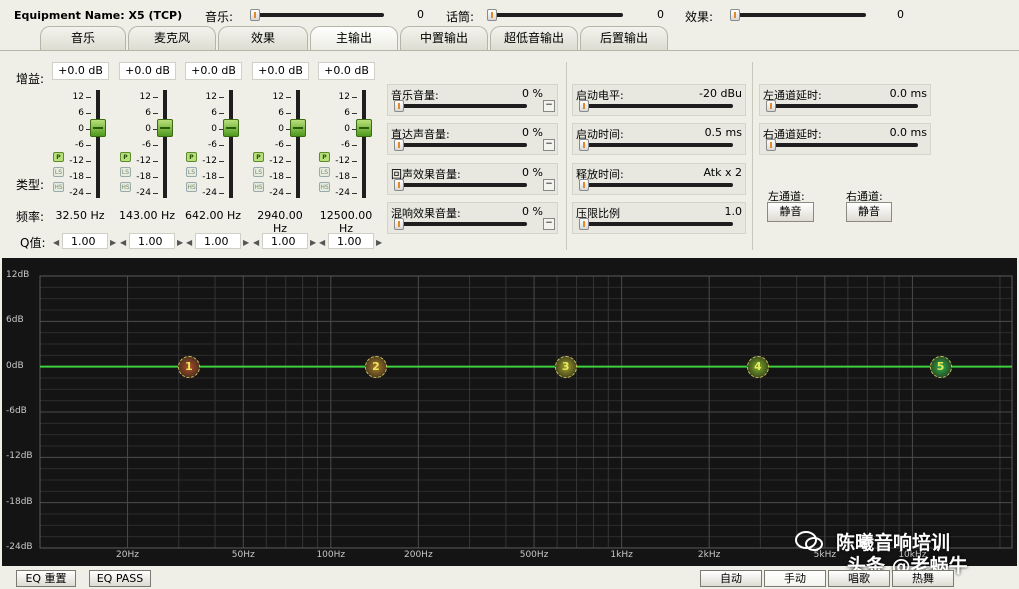  I want to click on band-4-type-p-button: P, so click(258, 157).